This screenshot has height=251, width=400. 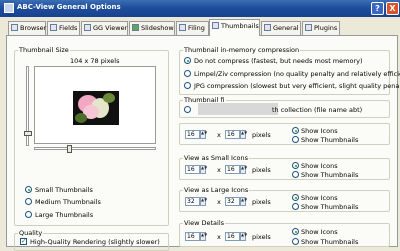 What do you see at coordinates (44, 50) in the screenshot?
I see `thumbnail-size-legend: Thumbnail Size` at bounding box center [44, 50].